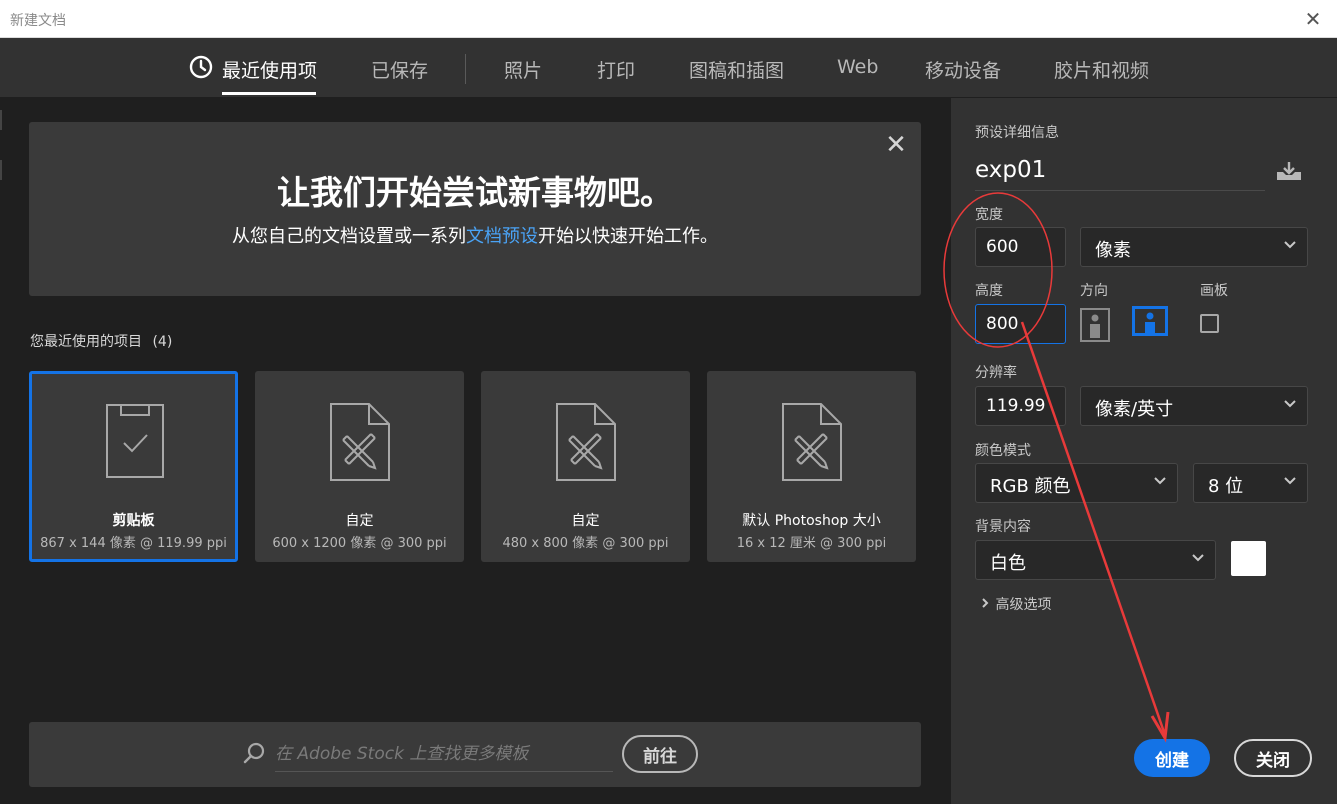  I want to click on recent-item-name: 默认 Photoshop 大小, so click(811, 521).